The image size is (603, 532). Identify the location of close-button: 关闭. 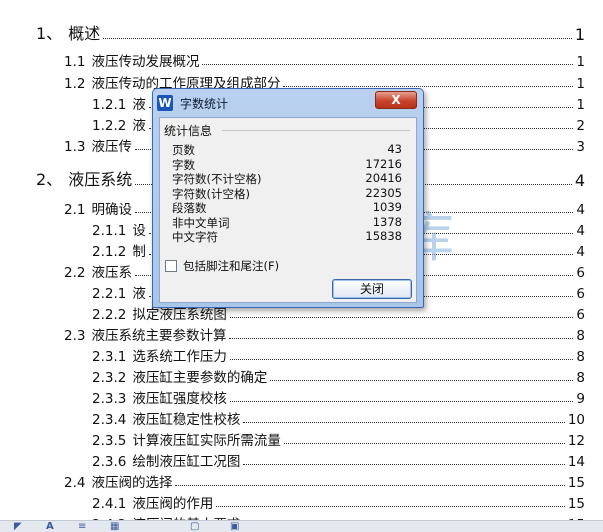
(372, 289).